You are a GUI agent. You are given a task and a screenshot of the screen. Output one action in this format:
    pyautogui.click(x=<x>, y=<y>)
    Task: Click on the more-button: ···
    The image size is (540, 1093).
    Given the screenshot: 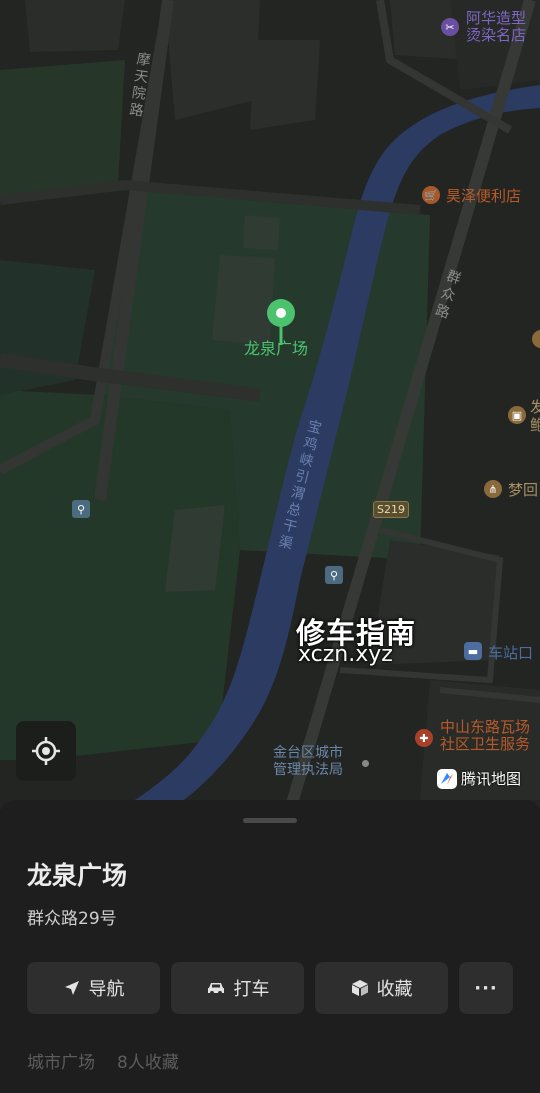 What is the action you would take?
    pyautogui.click(x=486, y=988)
    